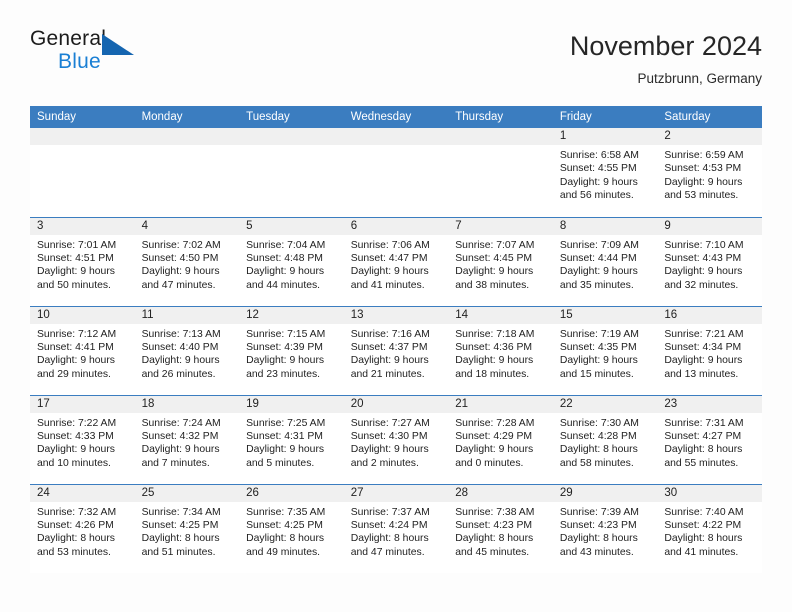  What do you see at coordinates (495, 423) in the screenshot?
I see `sunrise-text: Sunrise: 7:28 AM` at bounding box center [495, 423].